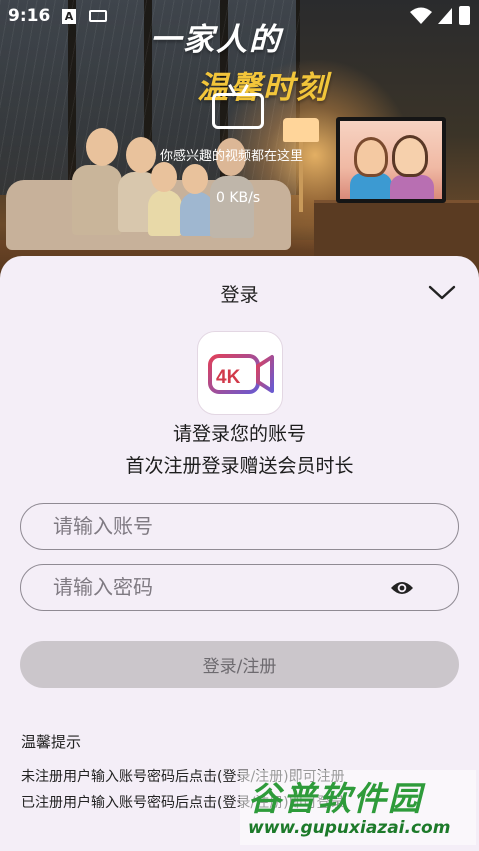 This screenshot has width=479, height=851. What do you see at coordinates (239, 434) in the screenshot?
I see `login-prompt: 请登录您的账号` at bounding box center [239, 434].